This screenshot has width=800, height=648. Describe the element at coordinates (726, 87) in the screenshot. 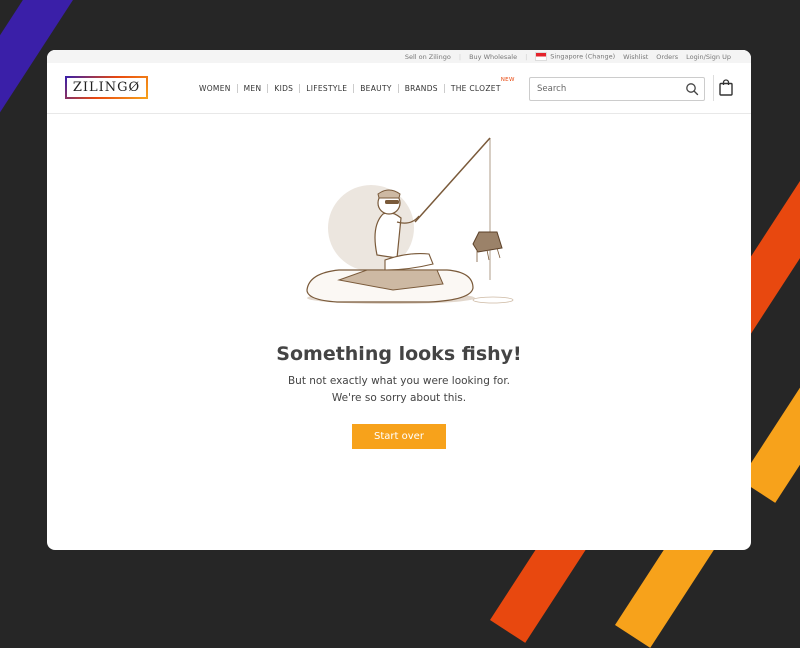

I see `shopping-bag-icon` at that location.